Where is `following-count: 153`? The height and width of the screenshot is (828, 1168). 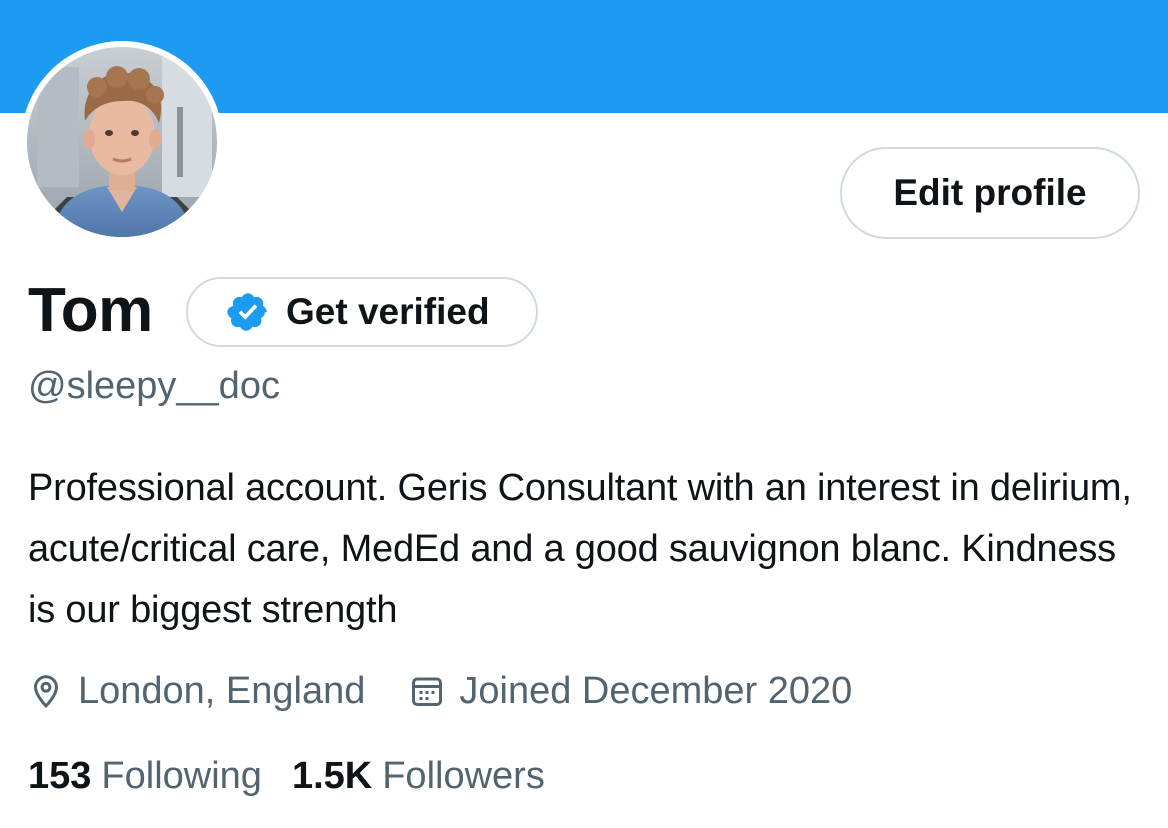
following-count: 153 is located at coordinates (60, 775).